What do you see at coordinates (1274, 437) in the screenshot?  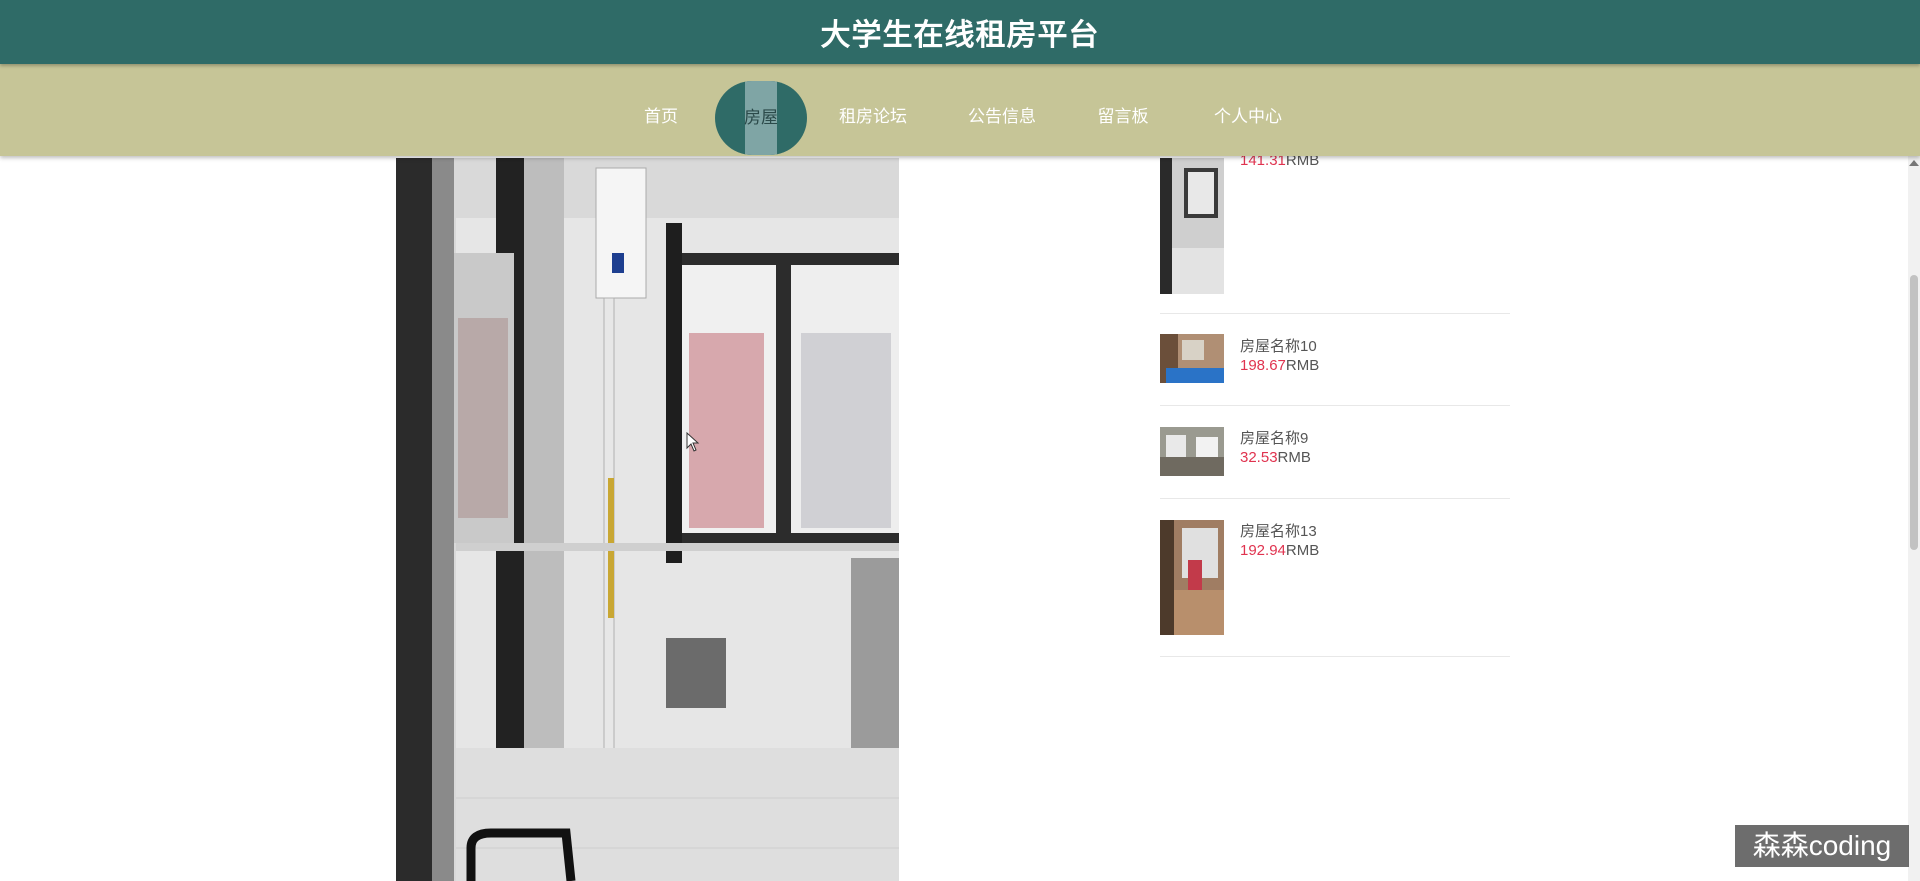 I see `house-name: 房屋名称9` at bounding box center [1274, 437].